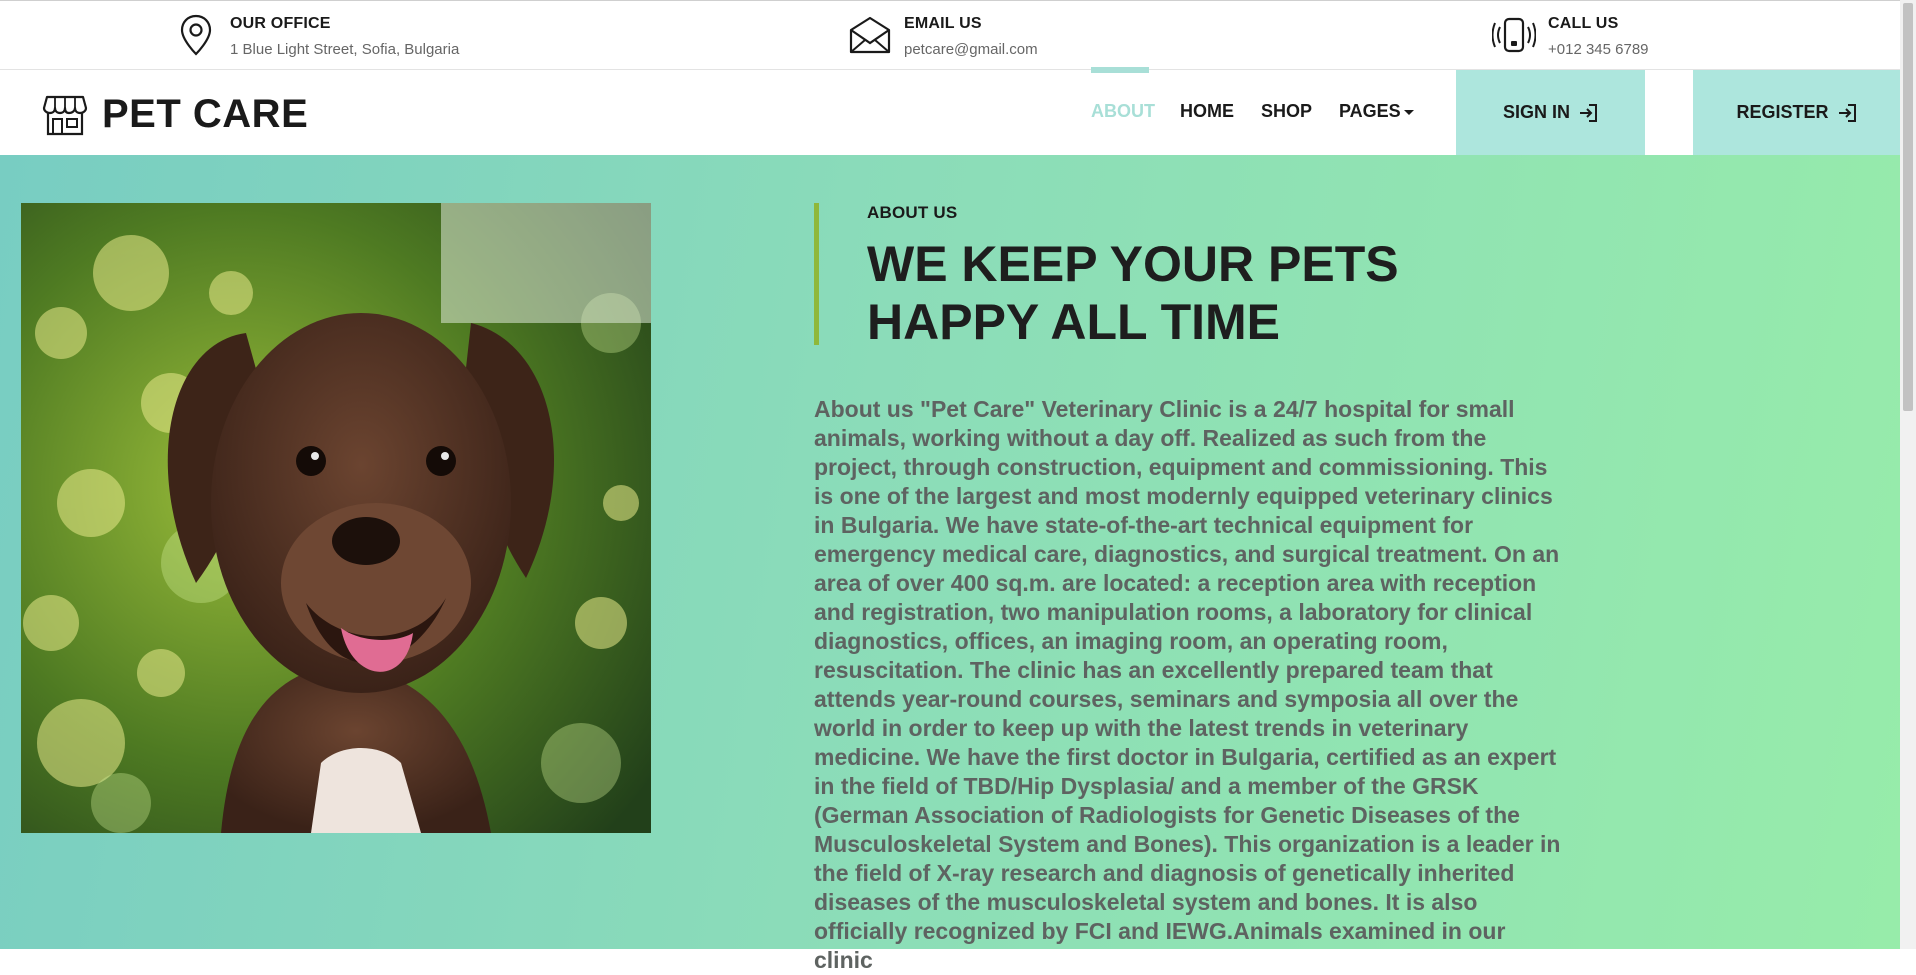 The height and width of the screenshot is (975, 1916). I want to click on sign-in-button: SIGN IN, so click(1550, 112).